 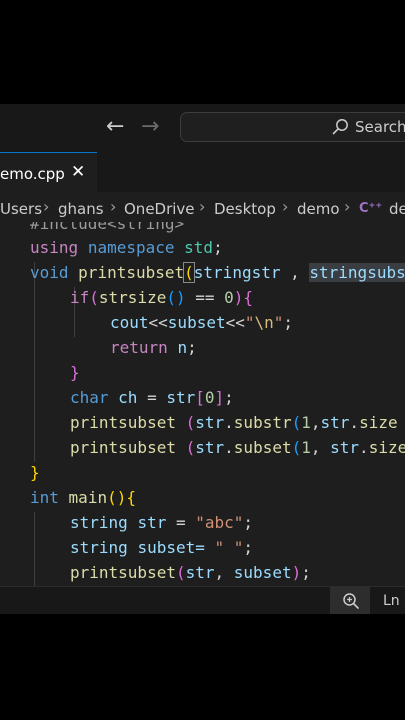 I want to click on breadcrumb-item-users: Users, so click(x=21, y=209).